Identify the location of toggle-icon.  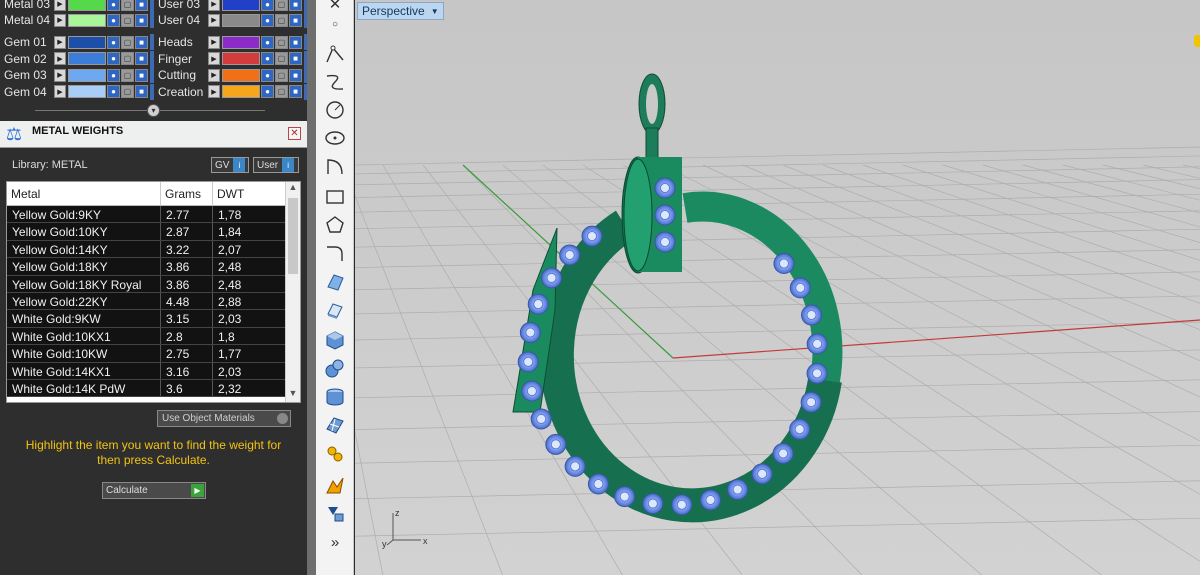
(282, 418).